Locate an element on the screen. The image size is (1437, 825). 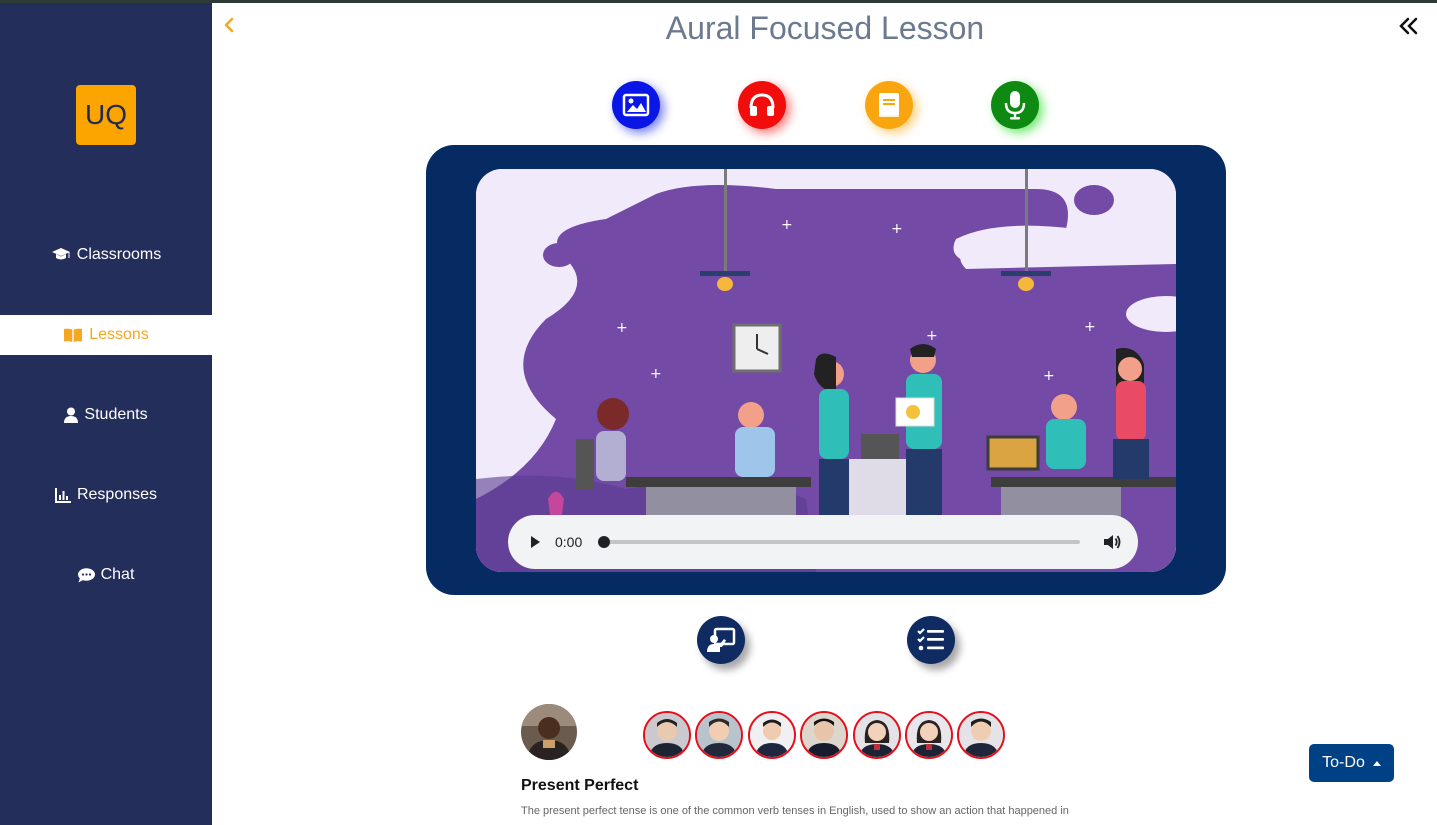
double-chevron-left-icon is located at coordinates (1409, 27).